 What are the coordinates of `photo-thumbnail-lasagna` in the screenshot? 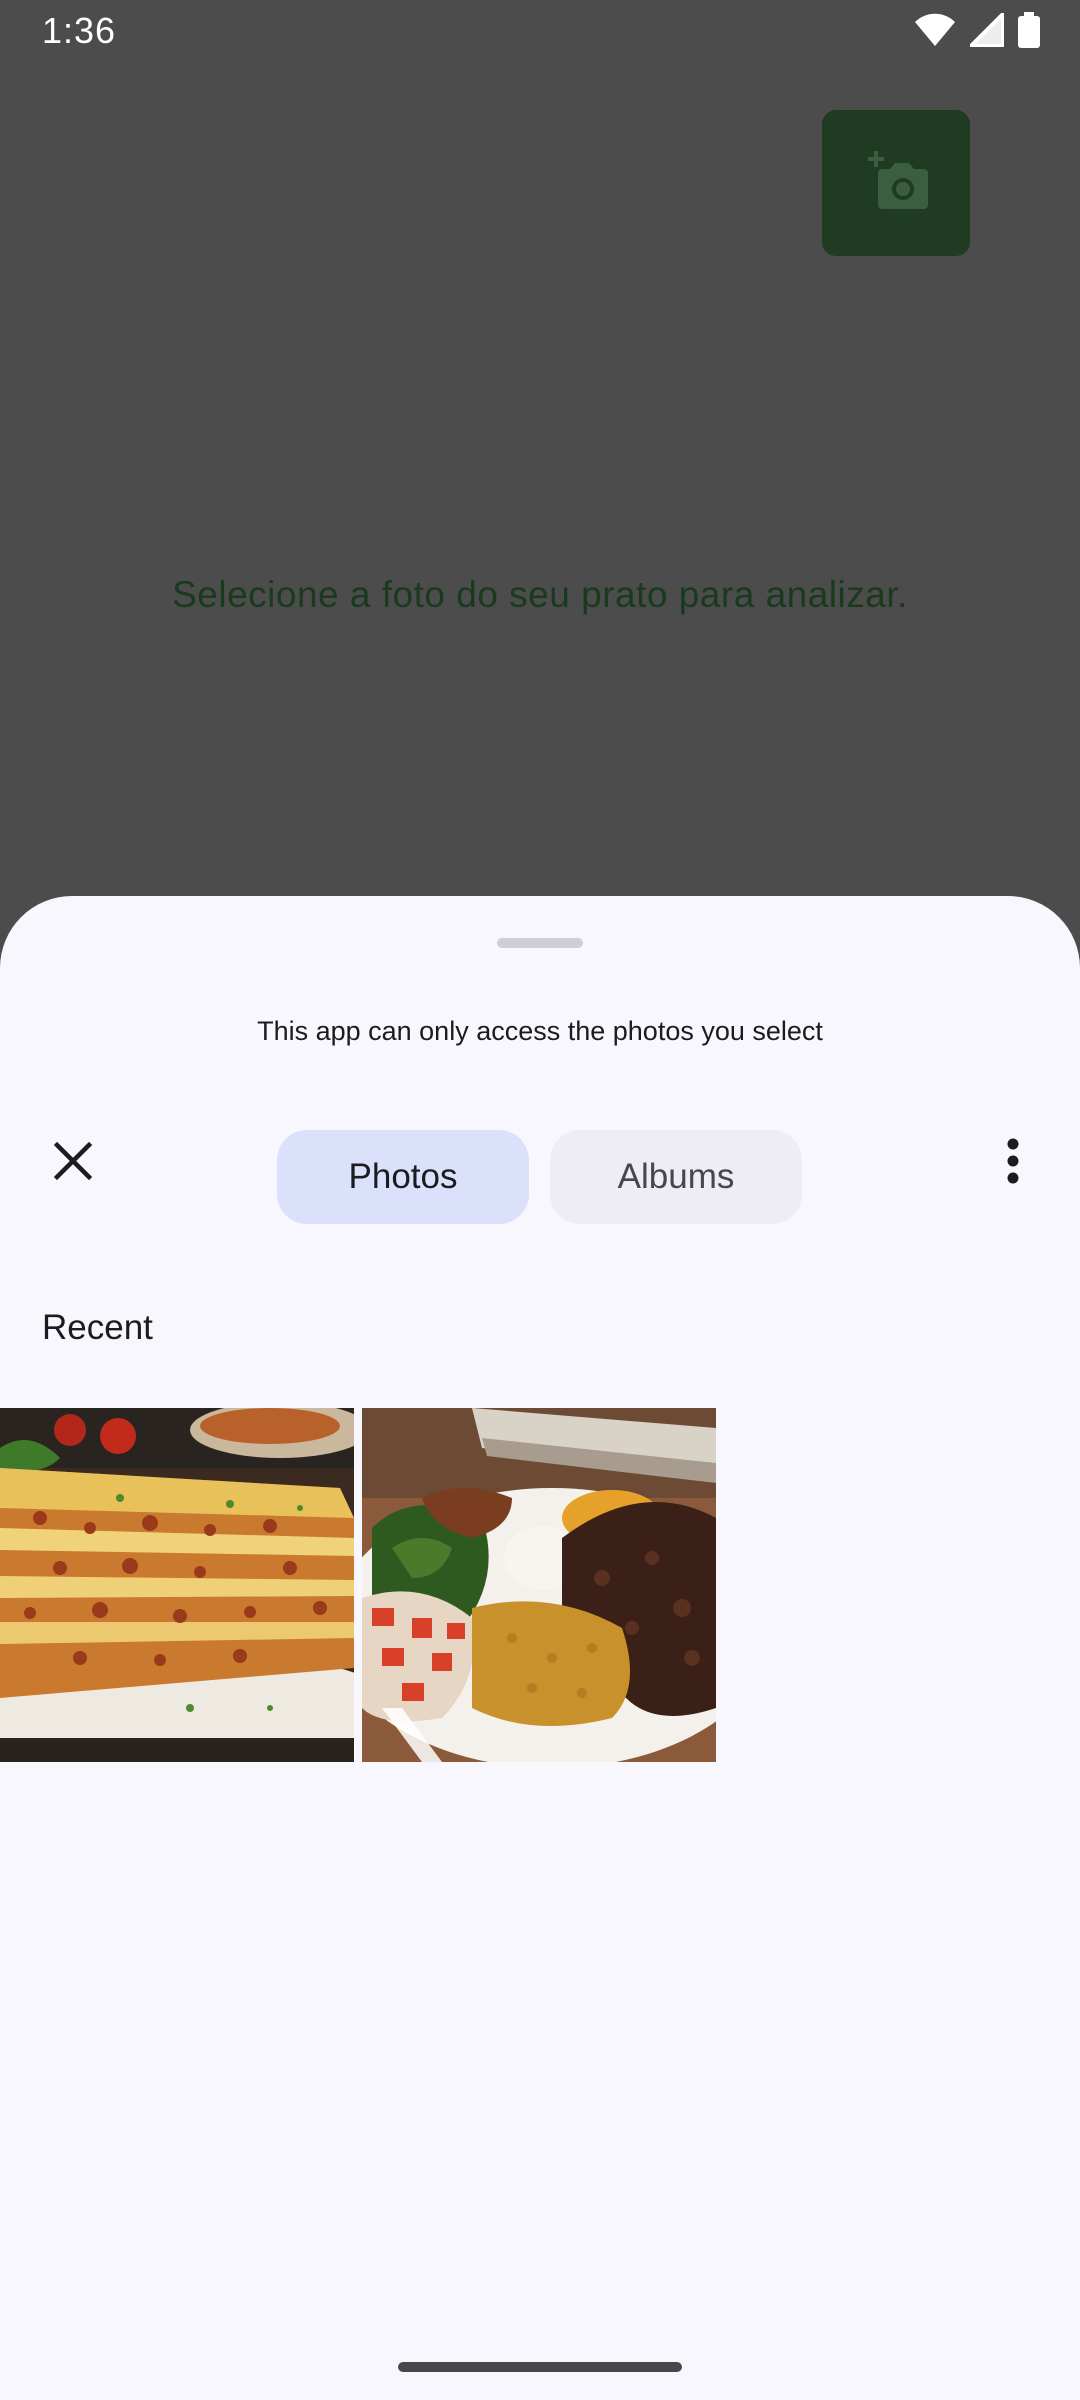 It's located at (177, 1585).